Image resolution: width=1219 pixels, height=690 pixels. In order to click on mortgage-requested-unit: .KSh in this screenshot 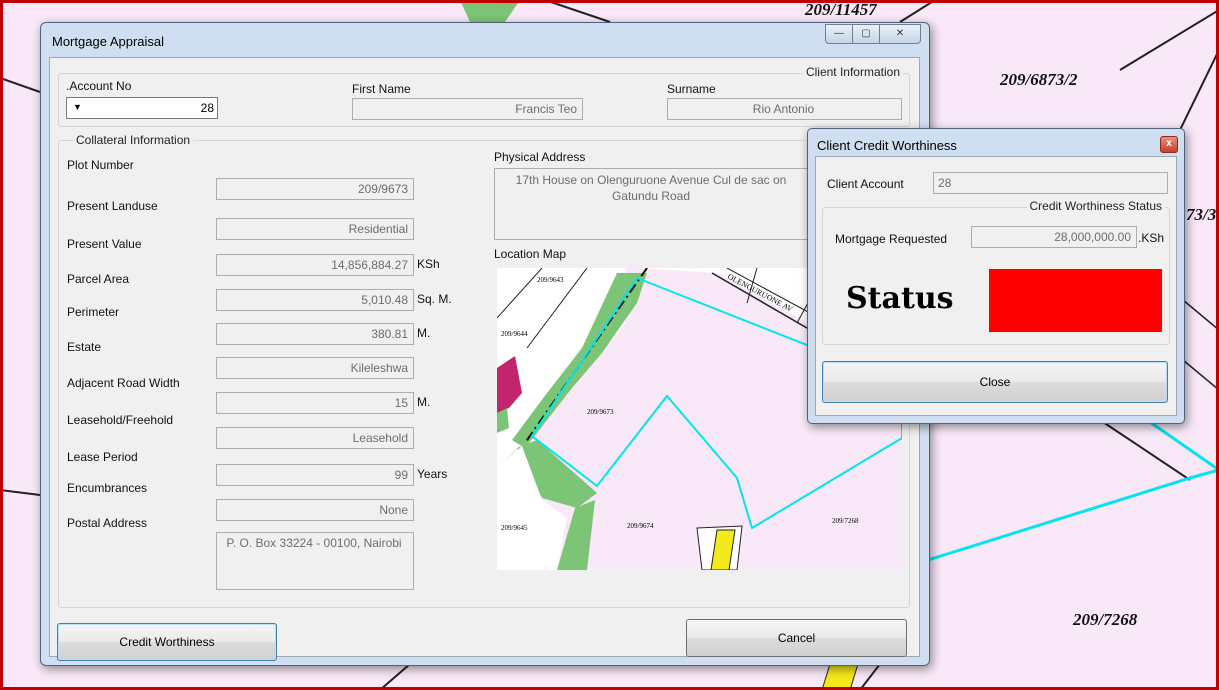, I will do `click(1151, 238)`.